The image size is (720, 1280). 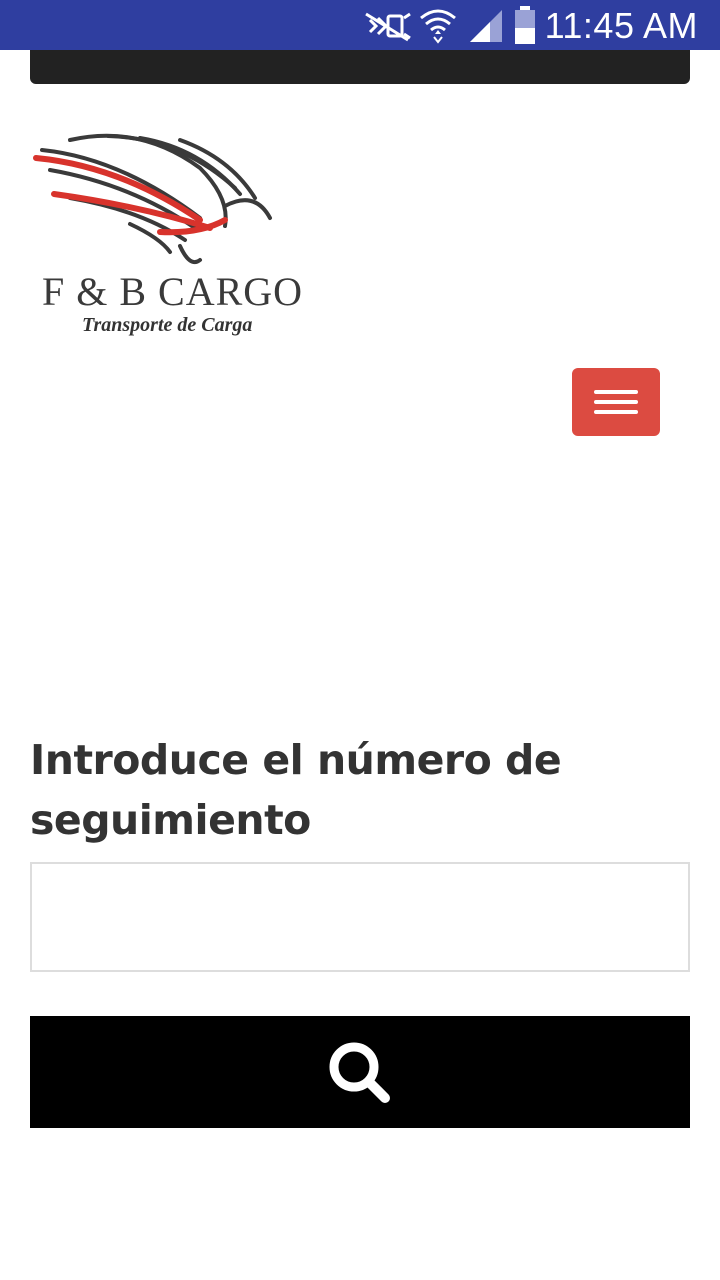 What do you see at coordinates (360, 25) in the screenshot?
I see `status-bar: 11:45 AM` at bounding box center [360, 25].